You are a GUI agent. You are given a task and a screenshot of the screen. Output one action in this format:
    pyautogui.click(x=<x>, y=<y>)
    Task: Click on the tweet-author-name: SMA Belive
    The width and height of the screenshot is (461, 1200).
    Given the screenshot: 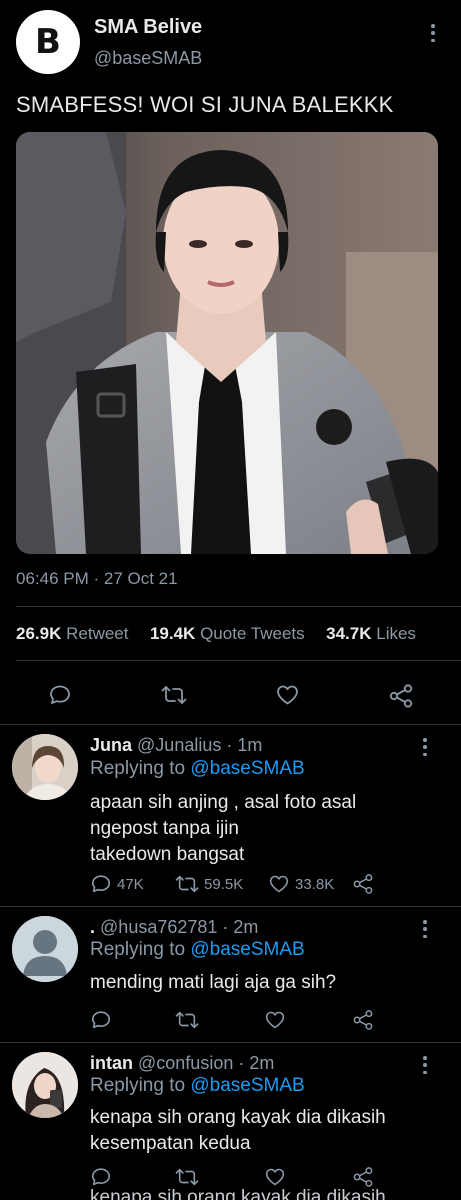 What is the action you would take?
    pyautogui.click(x=148, y=27)
    